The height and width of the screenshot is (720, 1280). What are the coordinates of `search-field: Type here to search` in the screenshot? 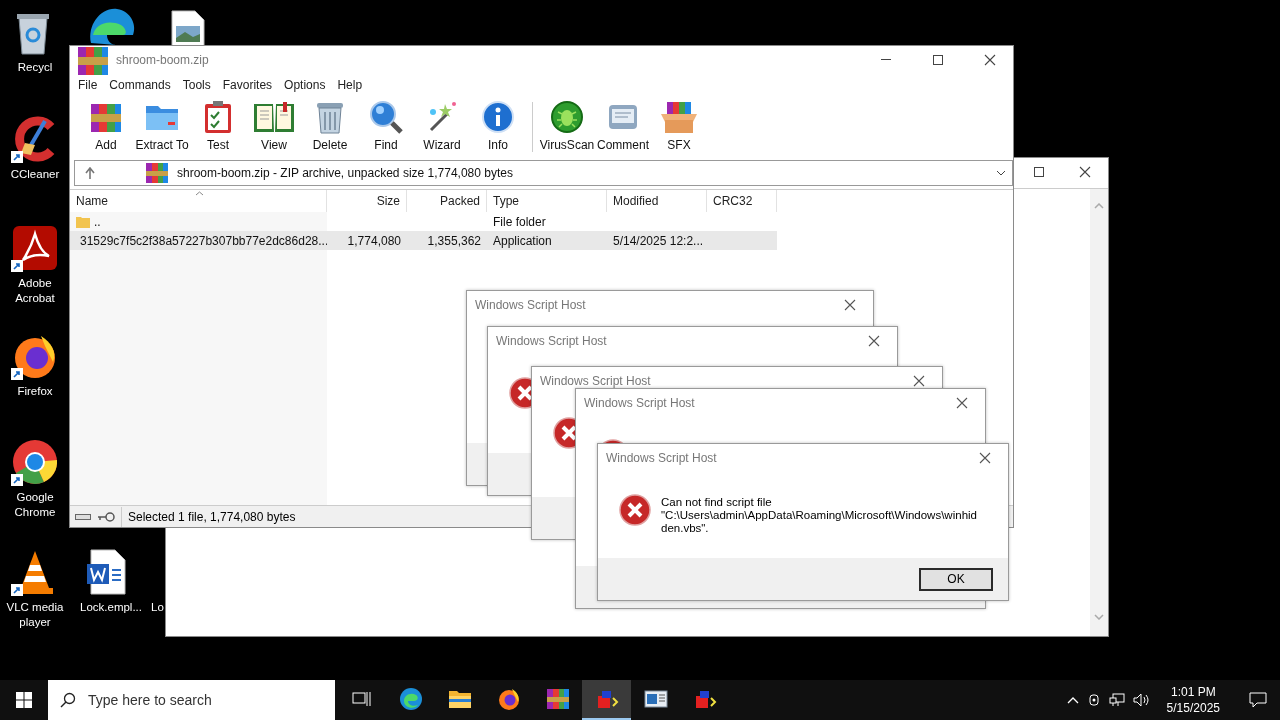 It's located at (196, 700).